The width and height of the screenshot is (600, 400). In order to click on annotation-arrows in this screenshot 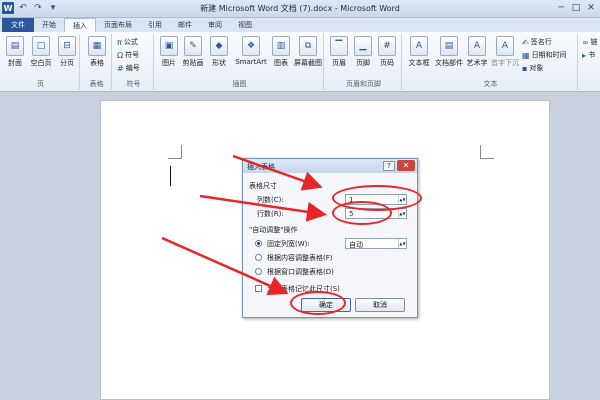, I will do `click(244, 225)`.